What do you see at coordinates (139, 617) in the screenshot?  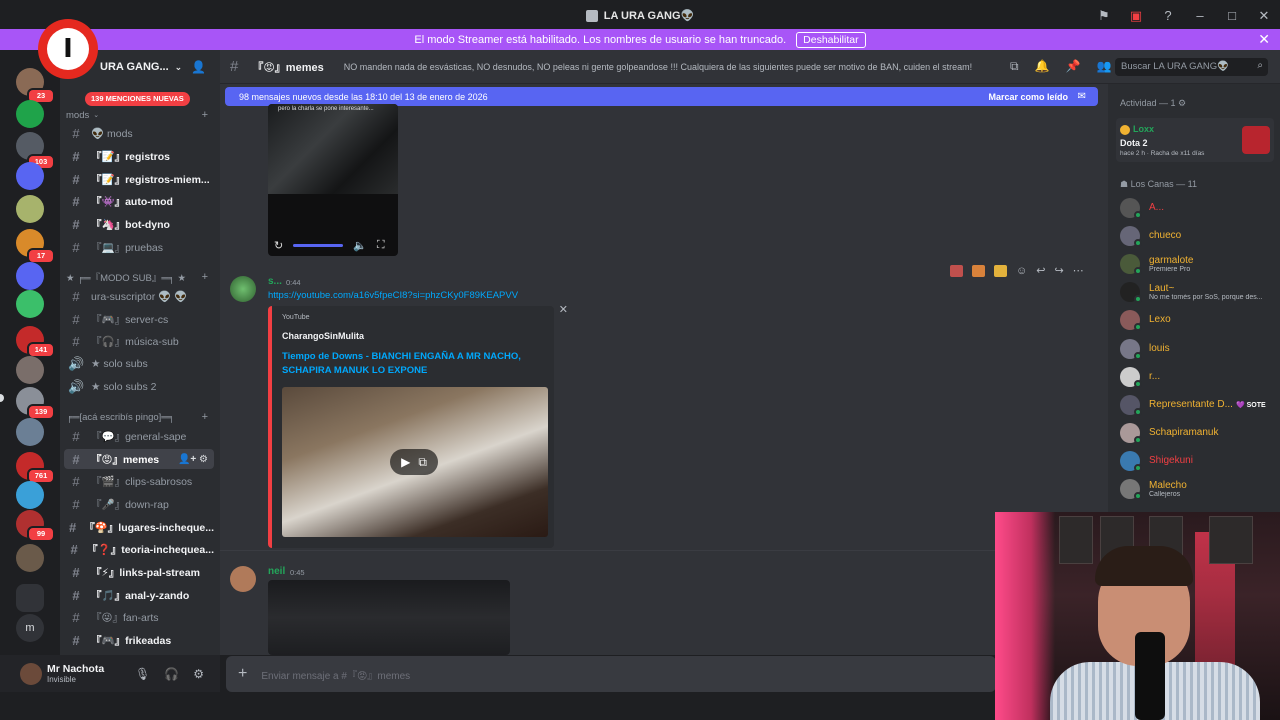 I see `channel-fan-arts: # 『😜』fan-arts` at bounding box center [139, 617].